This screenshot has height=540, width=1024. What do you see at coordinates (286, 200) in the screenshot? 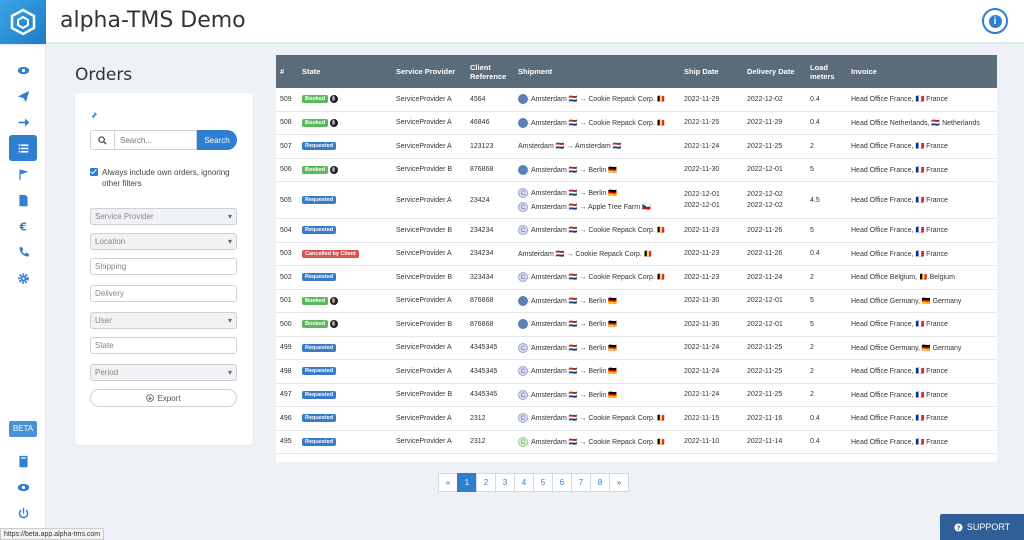
I see `col-number-cell: 505` at bounding box center [286, 200].